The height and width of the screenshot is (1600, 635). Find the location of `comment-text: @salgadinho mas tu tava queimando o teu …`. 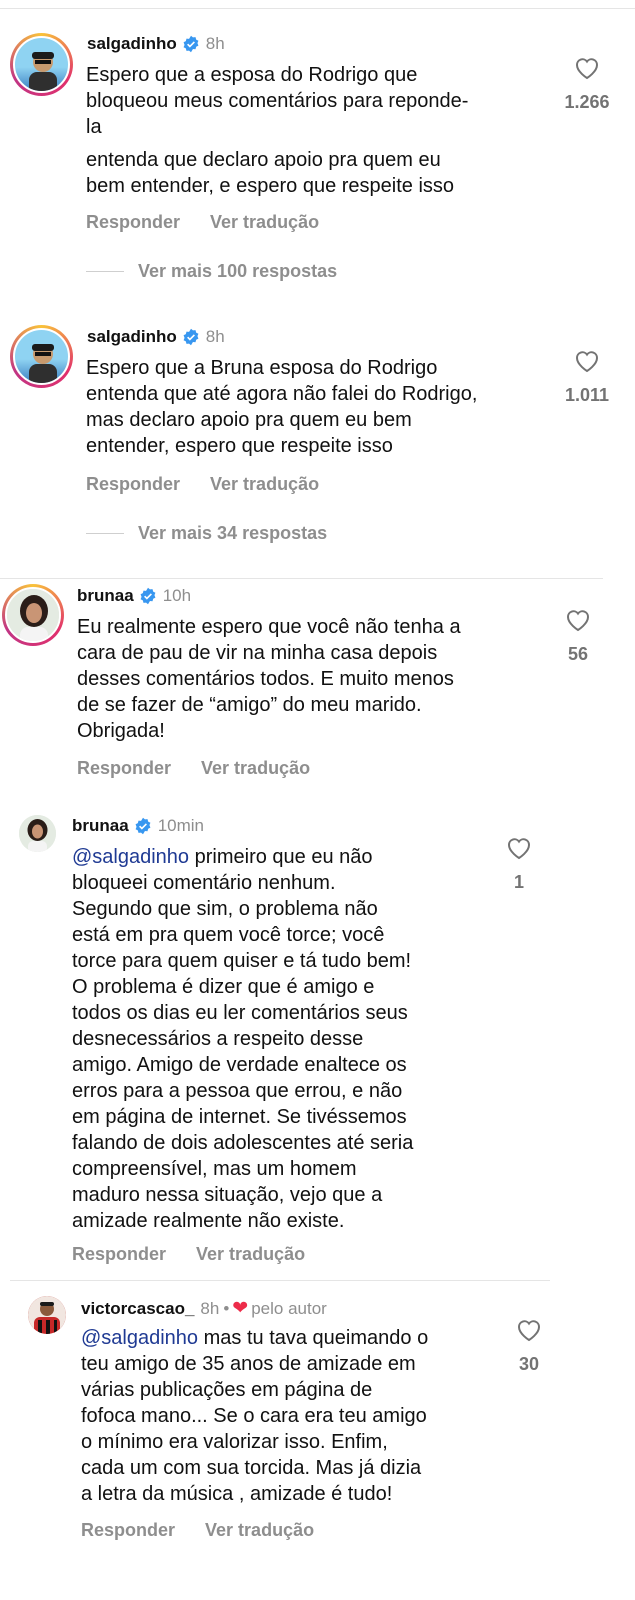

comment-text: @salgadinho mas tu tava queimando o teu … is located at coordinates (255, 1416).